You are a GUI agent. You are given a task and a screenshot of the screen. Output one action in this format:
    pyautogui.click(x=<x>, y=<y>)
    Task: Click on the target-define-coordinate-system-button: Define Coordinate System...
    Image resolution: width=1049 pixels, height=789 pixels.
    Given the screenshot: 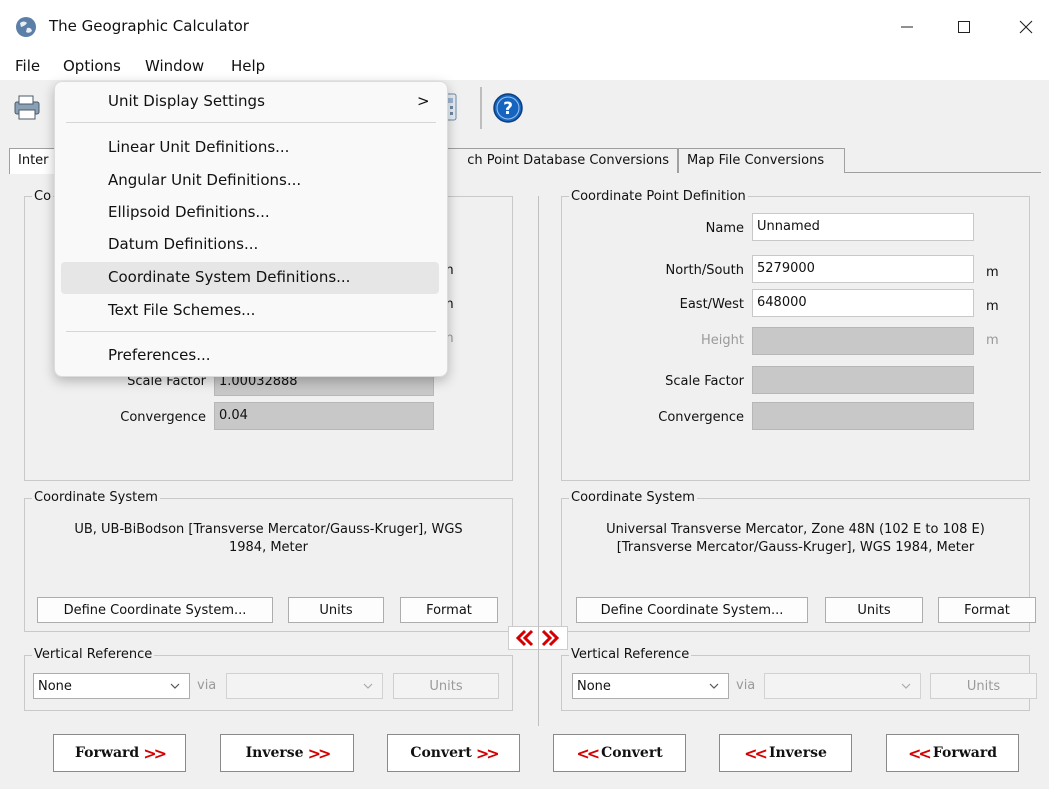 What is the action you would take?
    pyautogui.click(x=692, y=610)
    